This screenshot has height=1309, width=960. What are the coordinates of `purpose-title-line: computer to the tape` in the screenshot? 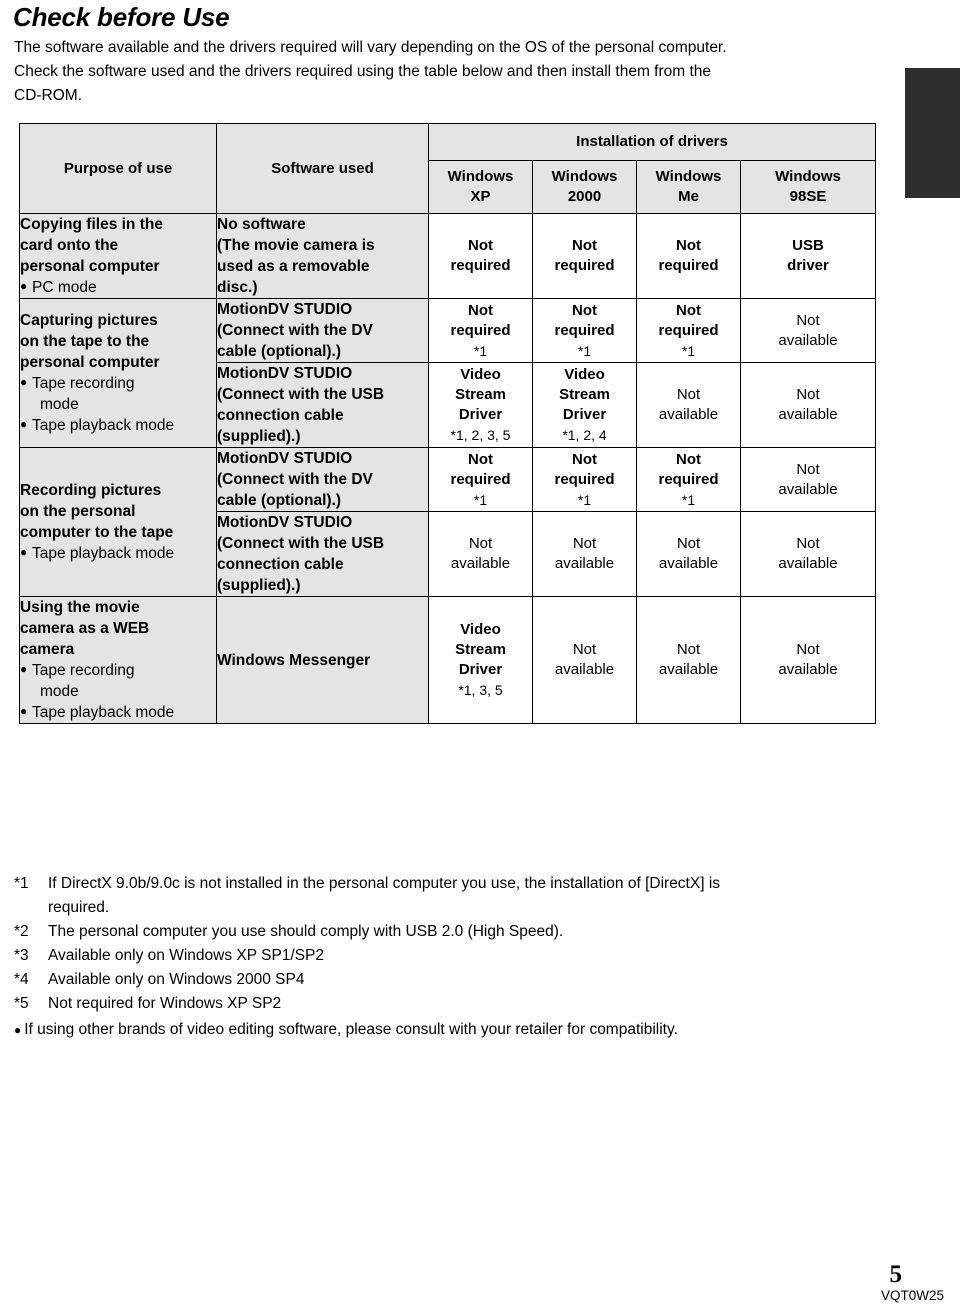 It's located at (97, 532).